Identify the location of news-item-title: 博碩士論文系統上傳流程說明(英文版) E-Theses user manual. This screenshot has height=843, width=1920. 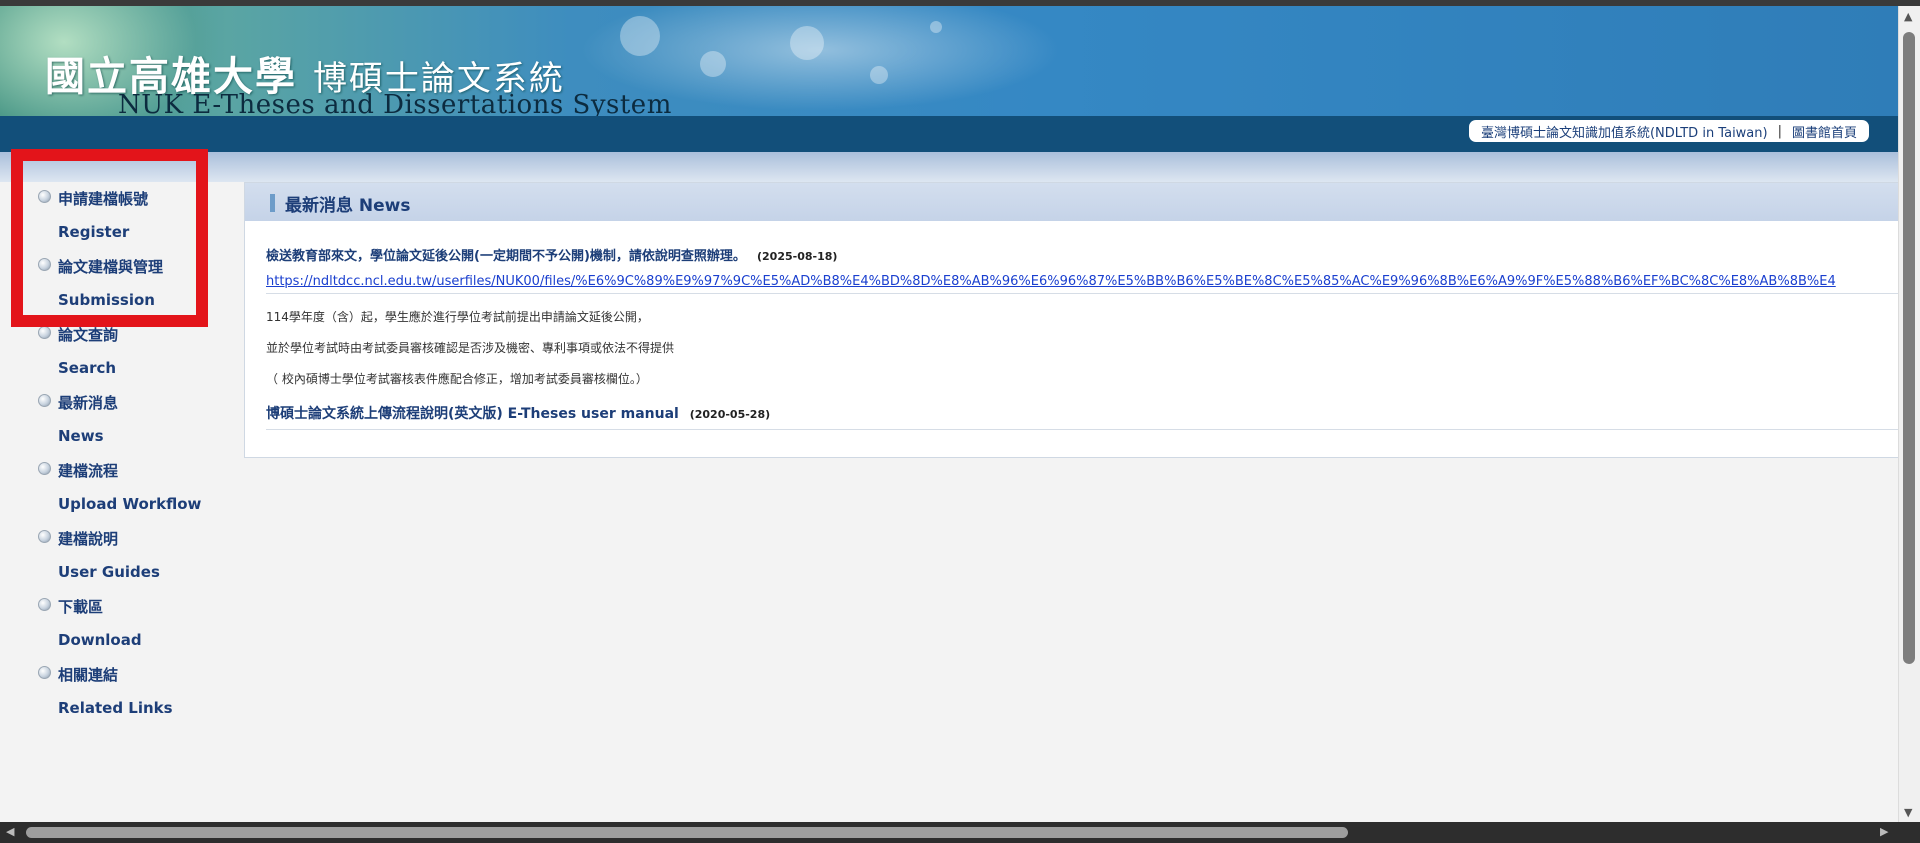
(472, 414).